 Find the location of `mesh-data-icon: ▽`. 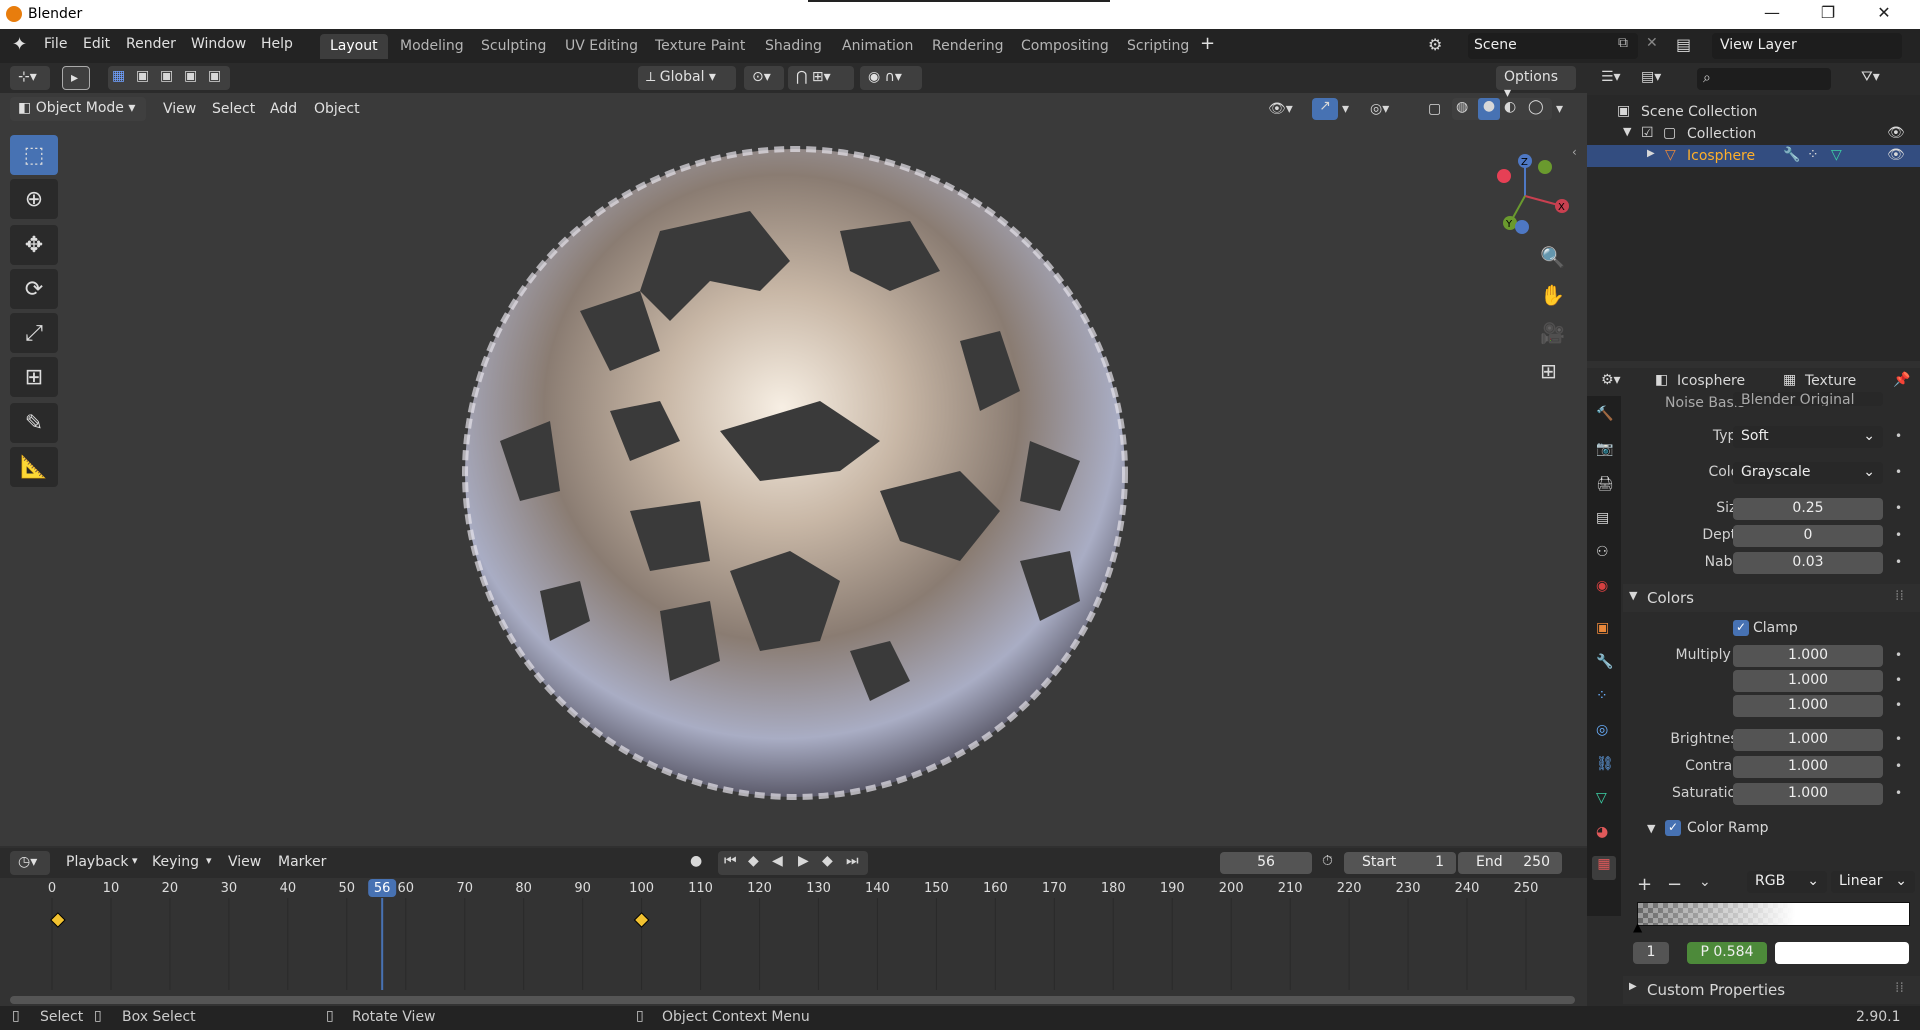

mesh-data-icon: ▽ is located at coordinates (1836, 155).